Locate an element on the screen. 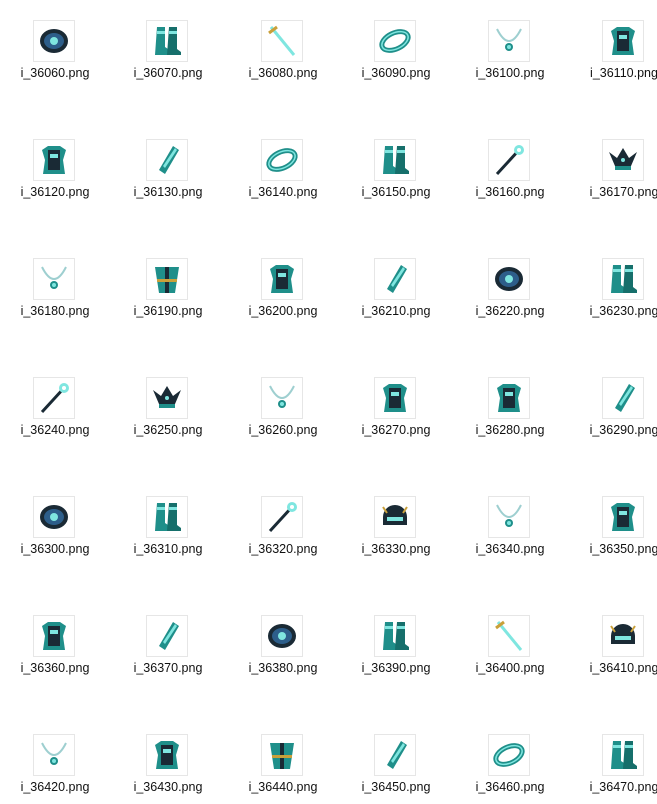 This screenshot has height=804, width=657. file-name-label: i_36130.png is located at coordinates (168, 192).